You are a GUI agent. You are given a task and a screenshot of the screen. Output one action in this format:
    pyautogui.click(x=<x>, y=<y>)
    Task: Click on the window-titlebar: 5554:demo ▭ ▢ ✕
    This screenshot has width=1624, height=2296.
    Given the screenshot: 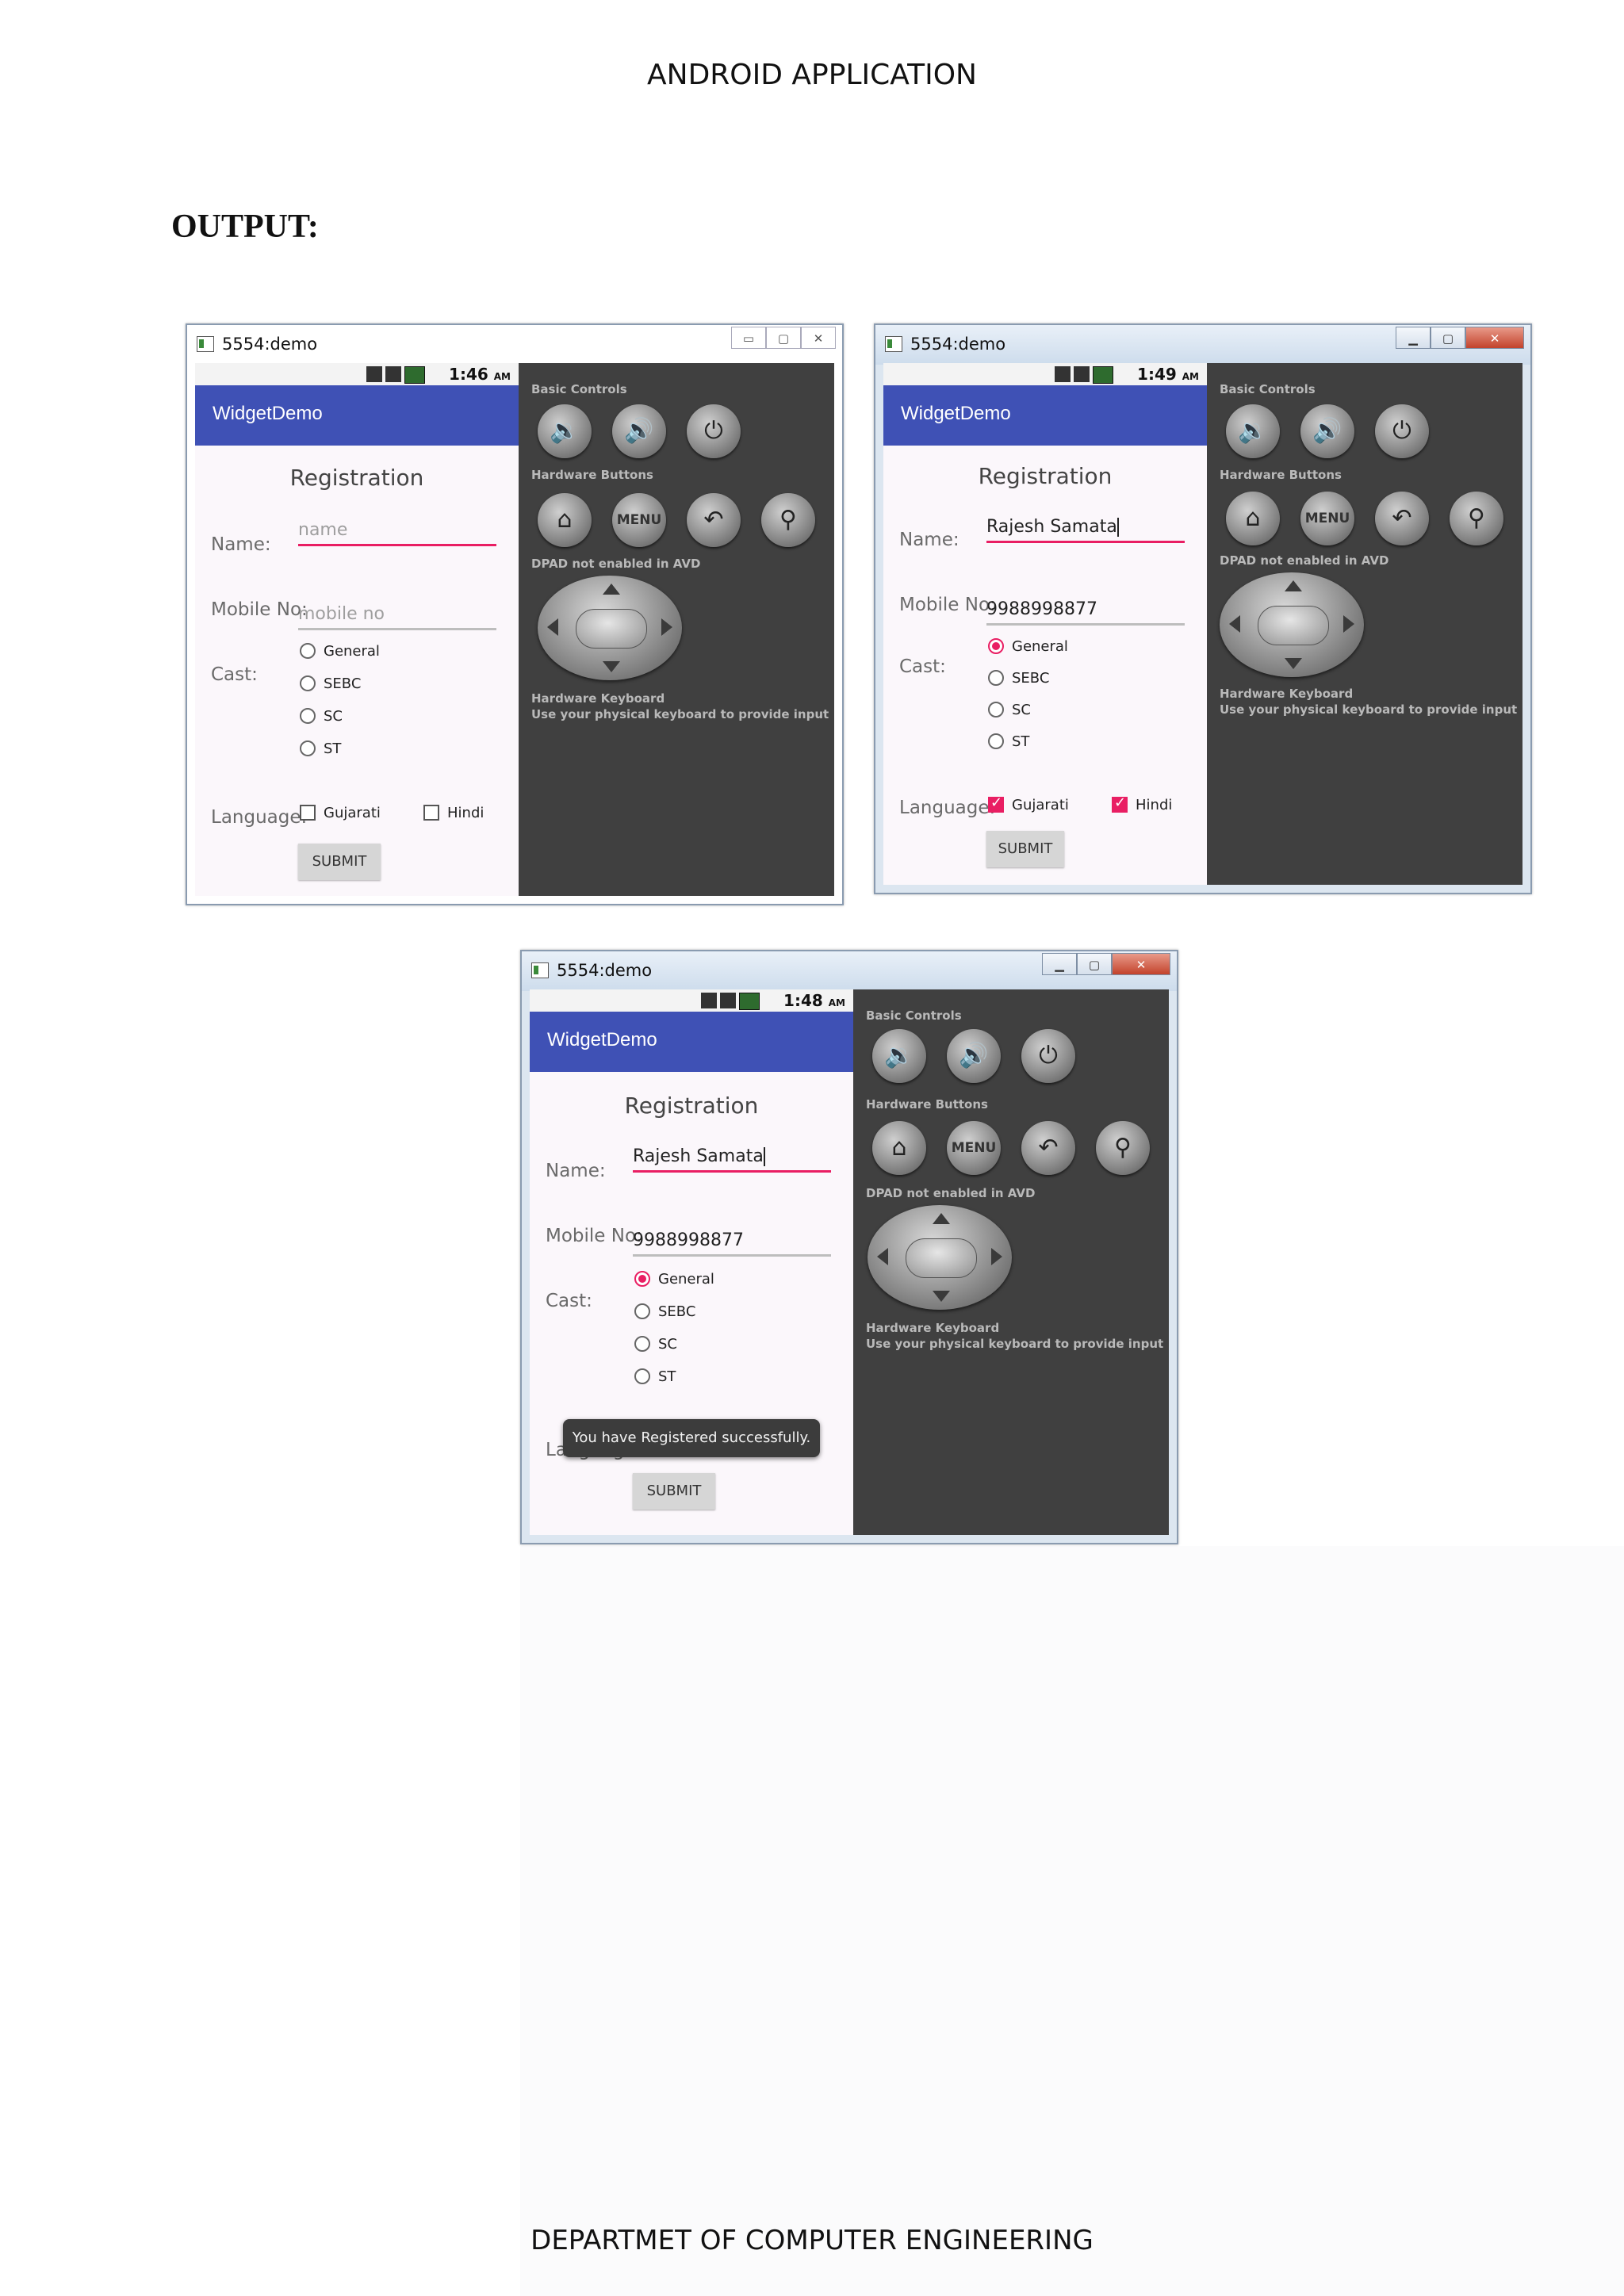 What is the action you would take?
    pyautogui.click(x=514, y=345)
    